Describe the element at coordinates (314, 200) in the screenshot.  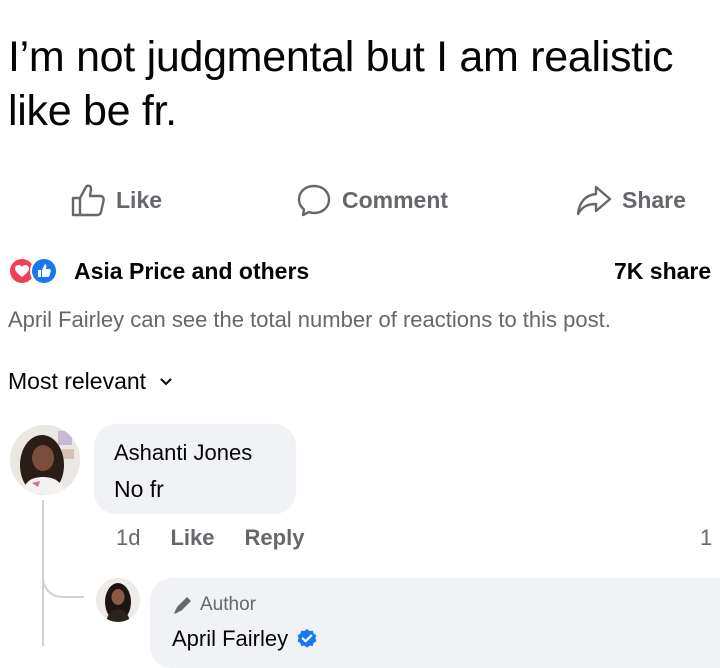
I see `comment-icon` at that location.